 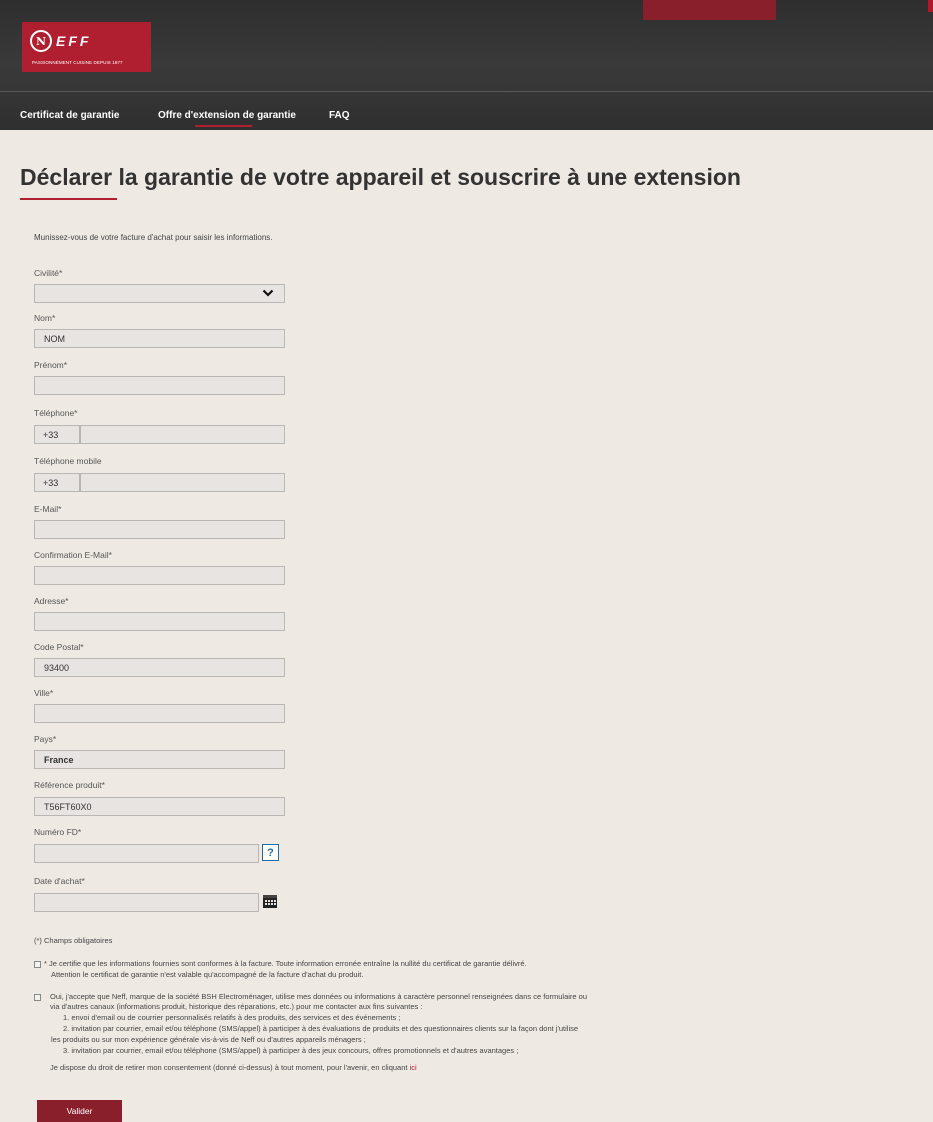 What do you see at coordinates (146, 902) in the screenshot?
I see `date-achat-input` at bounding box center [146, 902].